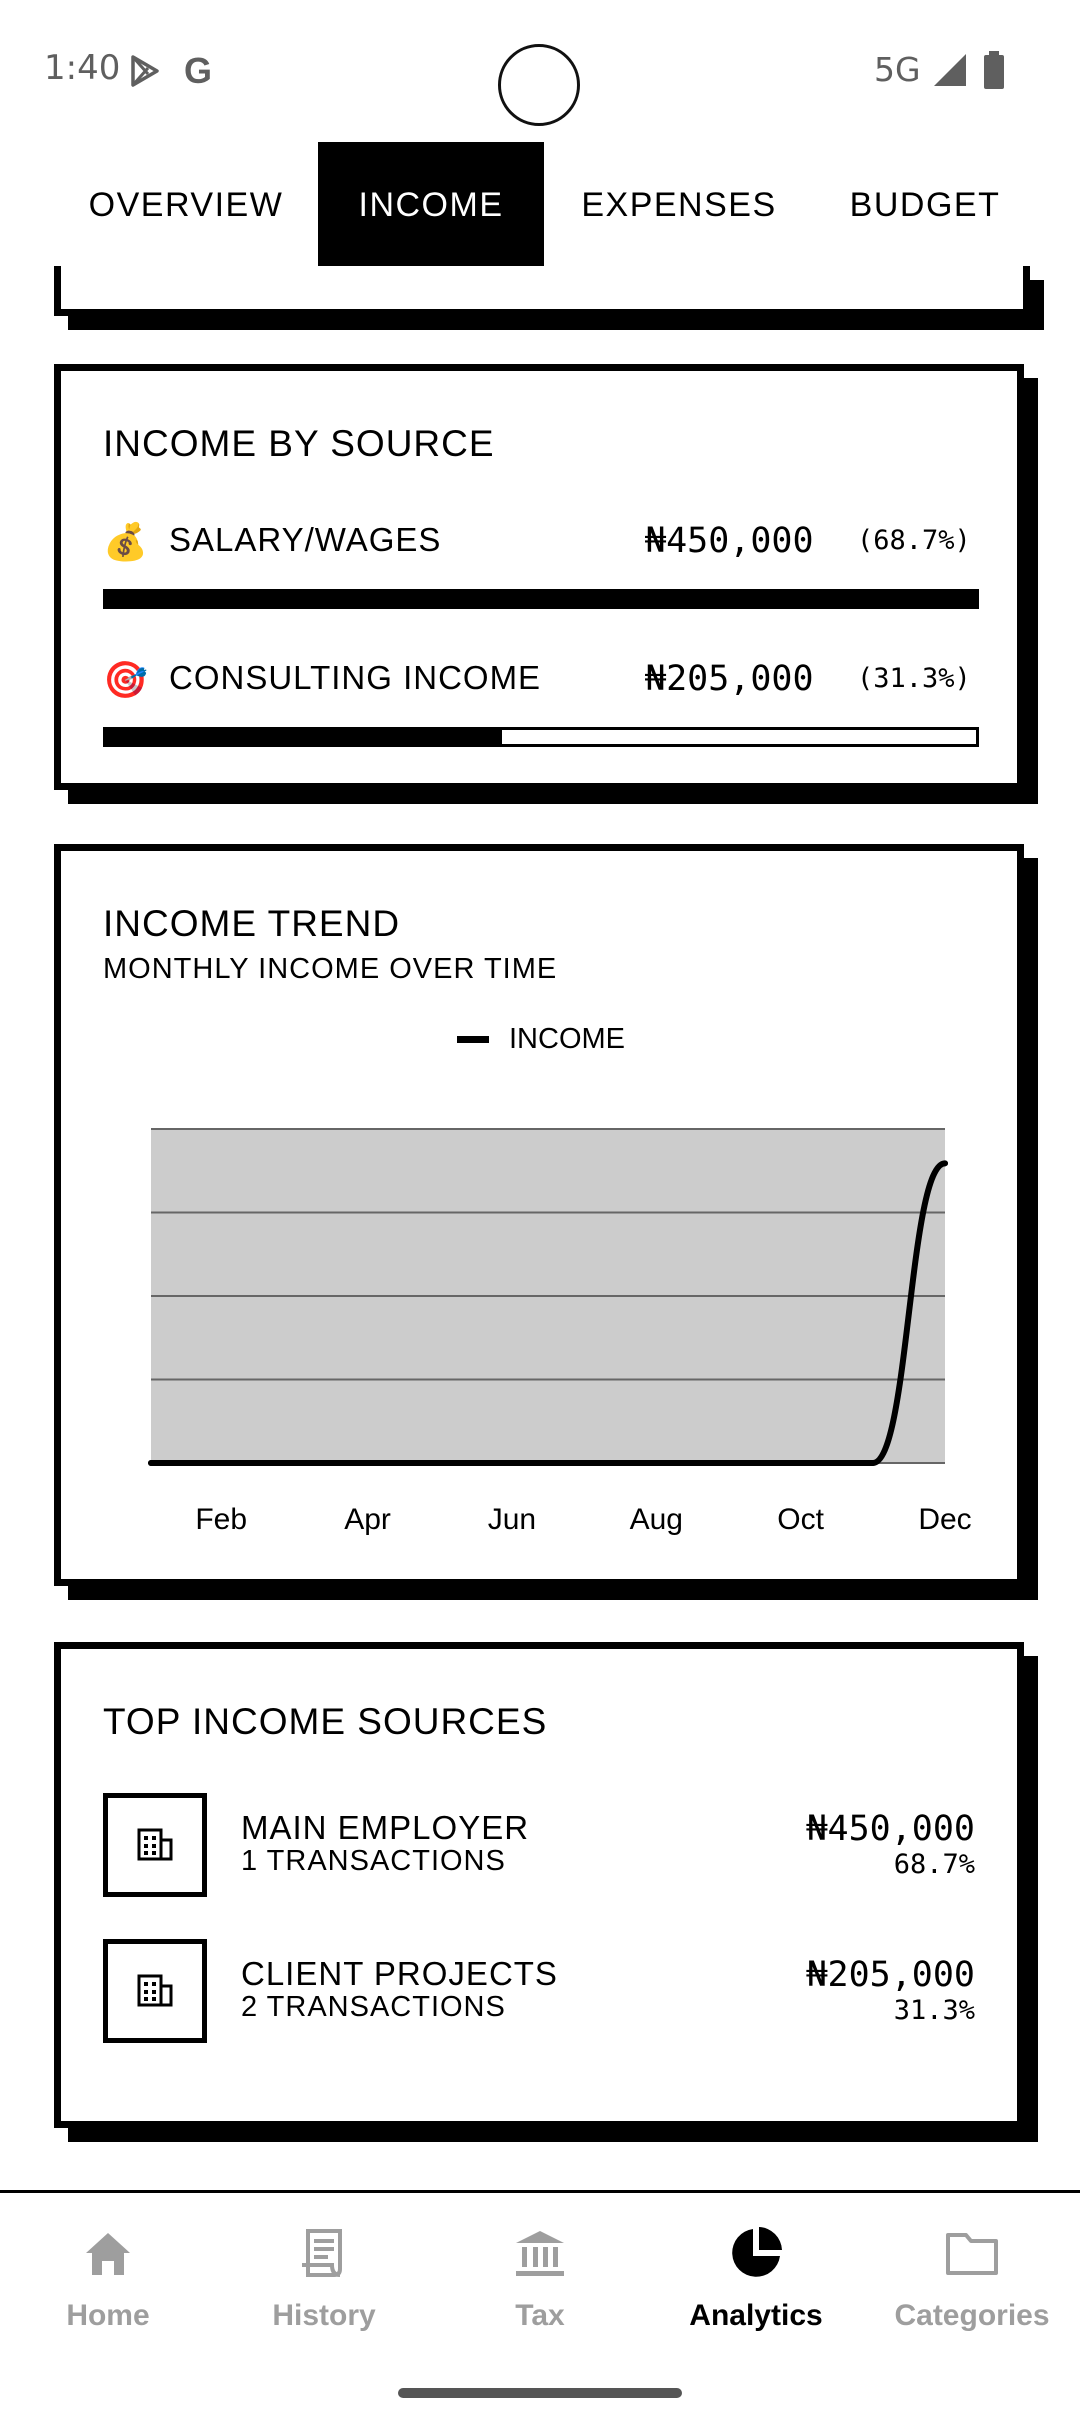  I want to click on nav-tax: Tax, so click(540, 2279).